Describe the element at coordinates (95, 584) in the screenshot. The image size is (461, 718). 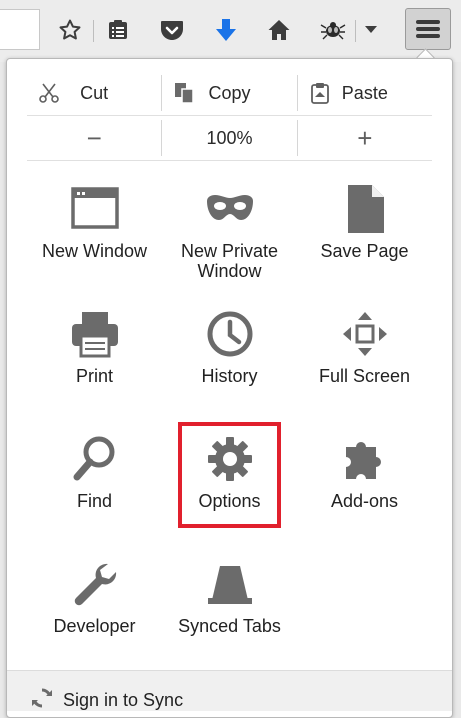
I see `wrench-icon` at that location.